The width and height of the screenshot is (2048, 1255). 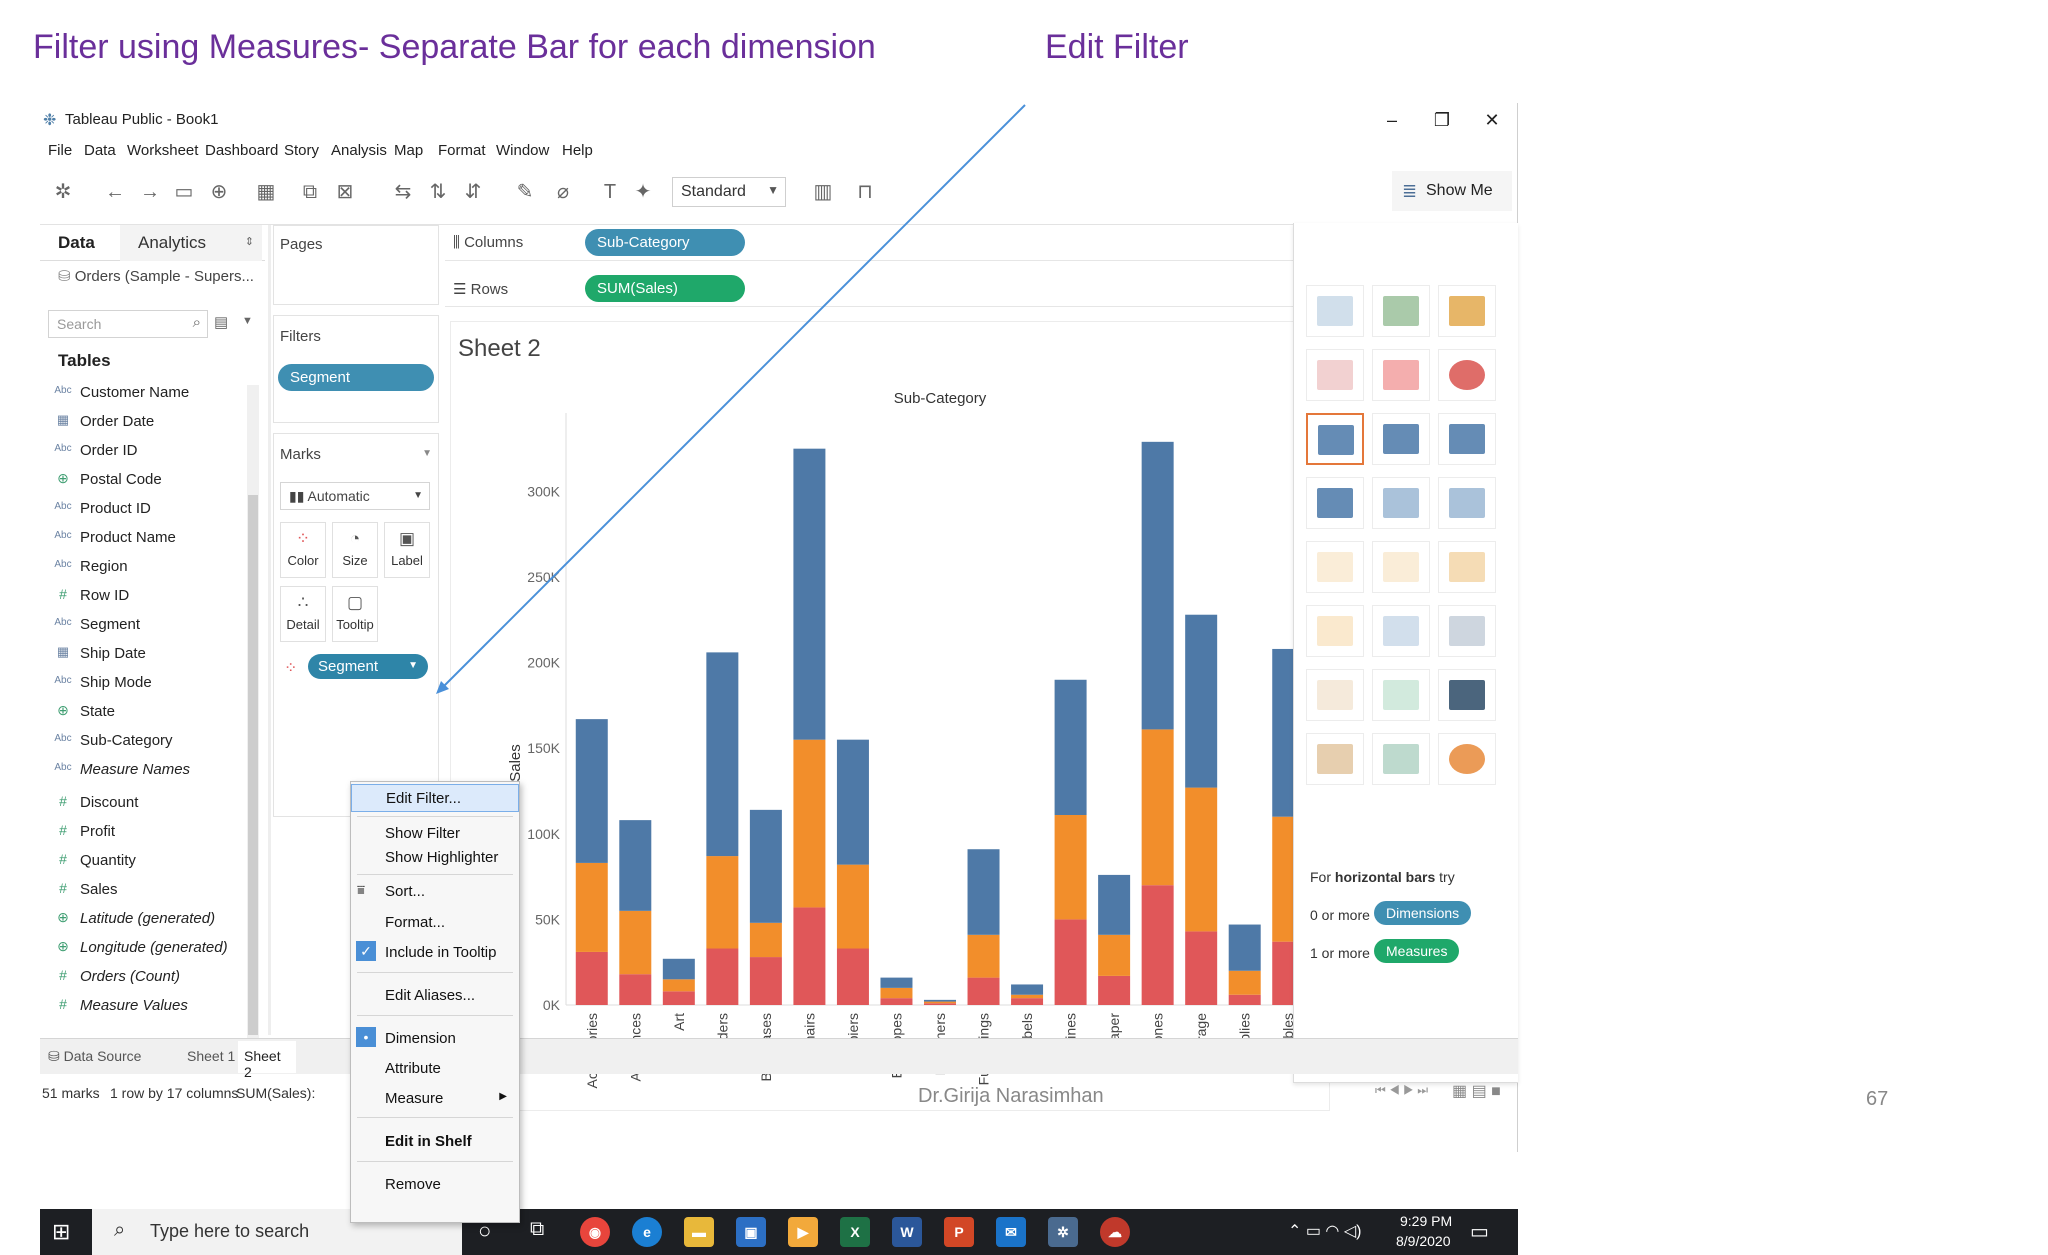 What do you see at coordinates (1011, 1096) in the screenshot?
I see `slide-author: Dr.Girija Narasimhan` at bounding box center [1011, 1096].